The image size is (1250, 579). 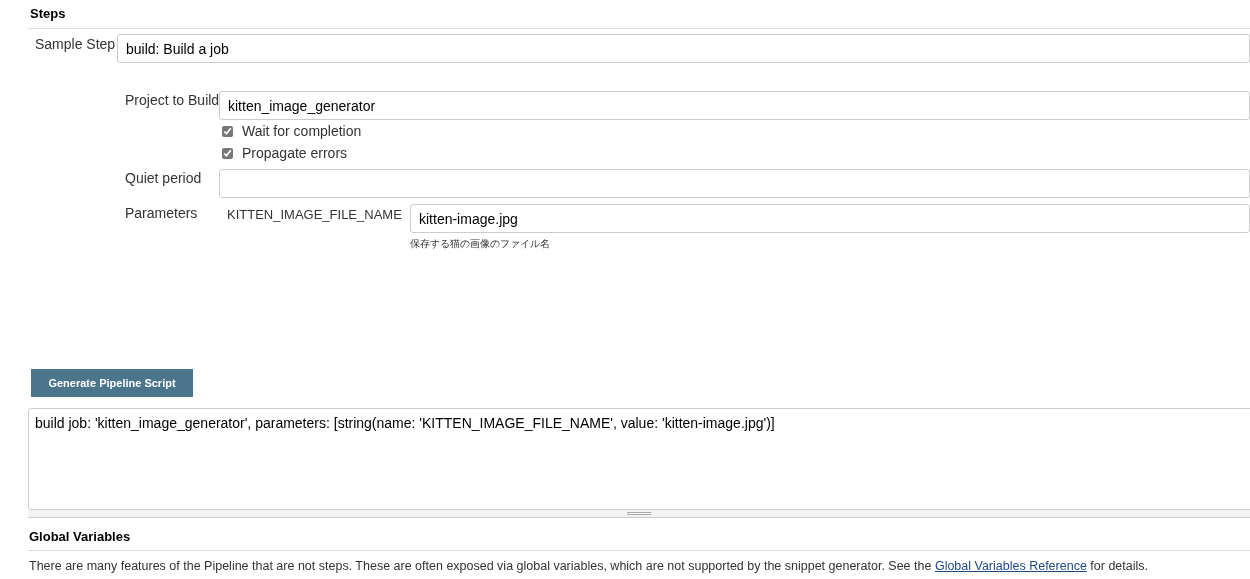 I want to click on quiet-period-input, so click(x=734, y=183).